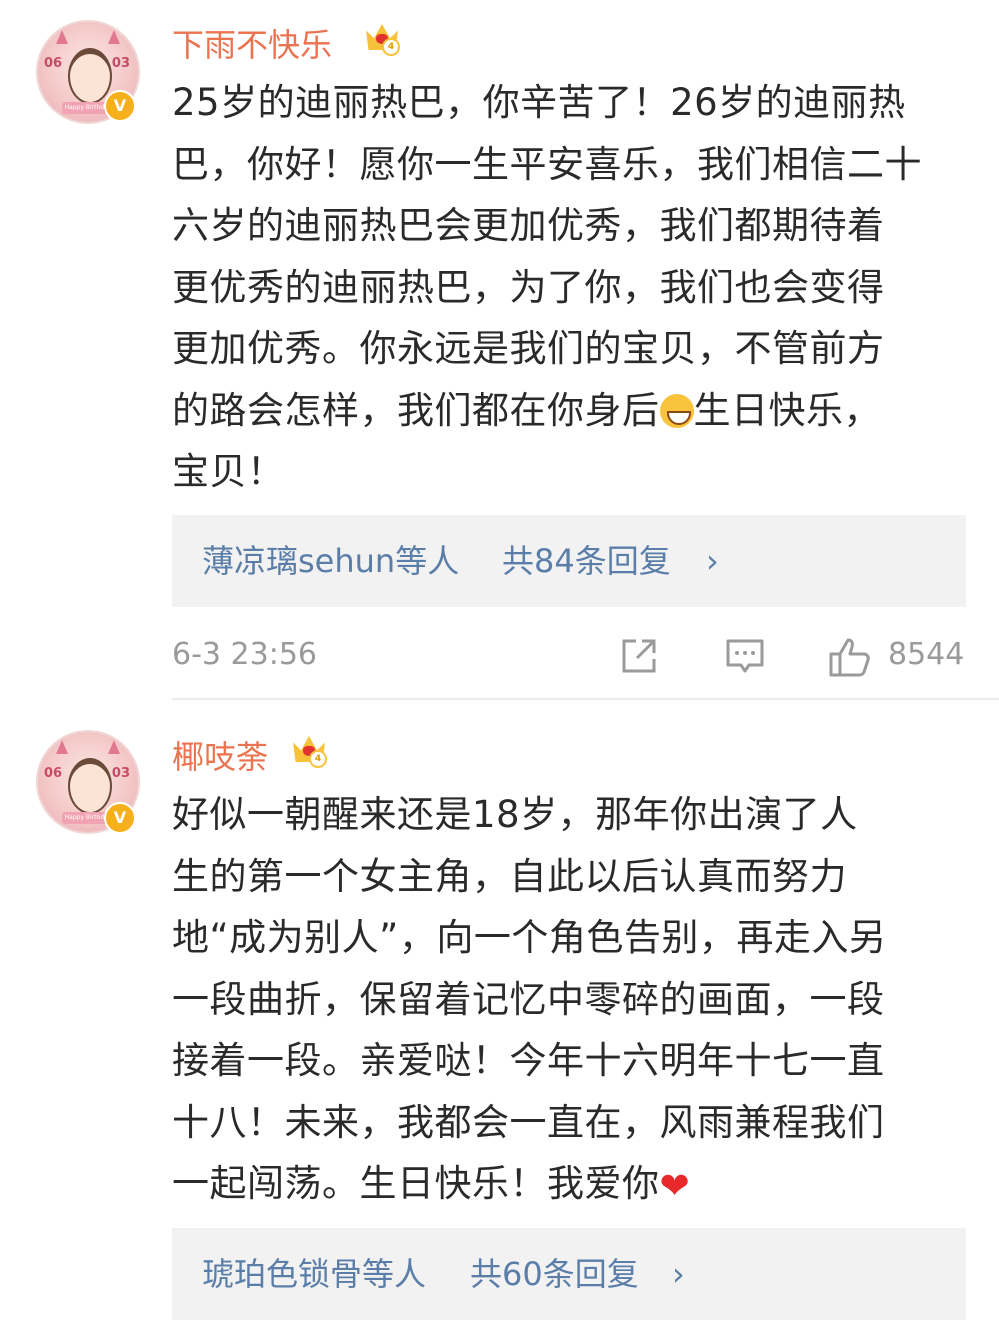 This screenshot has width=999, height=1328. What do you see at coordinates (528, 287) in the screenshot?
I see `comment-line: 更优秀的迪丽热巴，为了你，我们也会变得` at bounding box center [528, 287].